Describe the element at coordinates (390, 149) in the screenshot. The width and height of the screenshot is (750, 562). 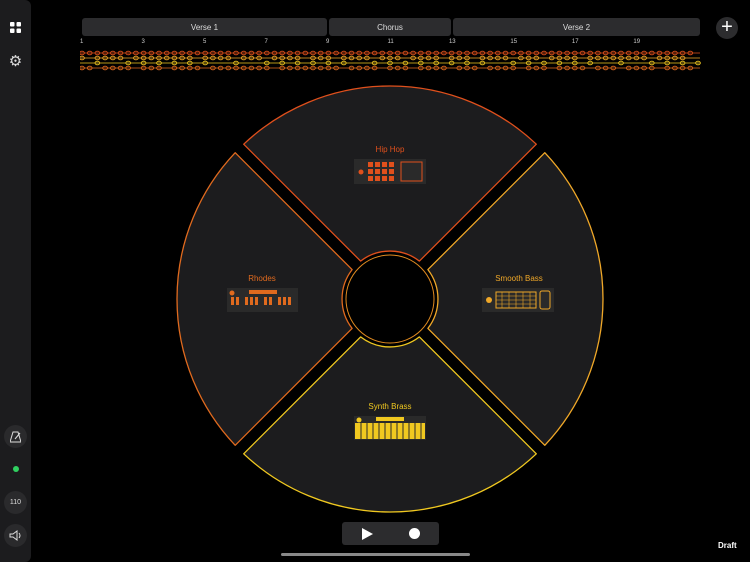
I see `track-label-hip-hop: Hip Hop` at that location.